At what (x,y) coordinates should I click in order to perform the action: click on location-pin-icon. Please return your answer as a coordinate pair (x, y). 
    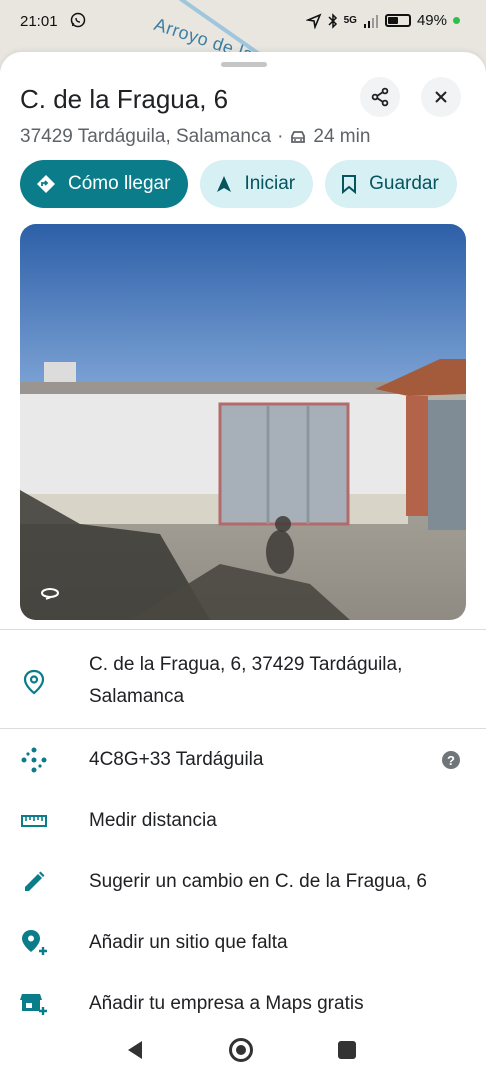
    Looking at the image, I should click on (34, 682).